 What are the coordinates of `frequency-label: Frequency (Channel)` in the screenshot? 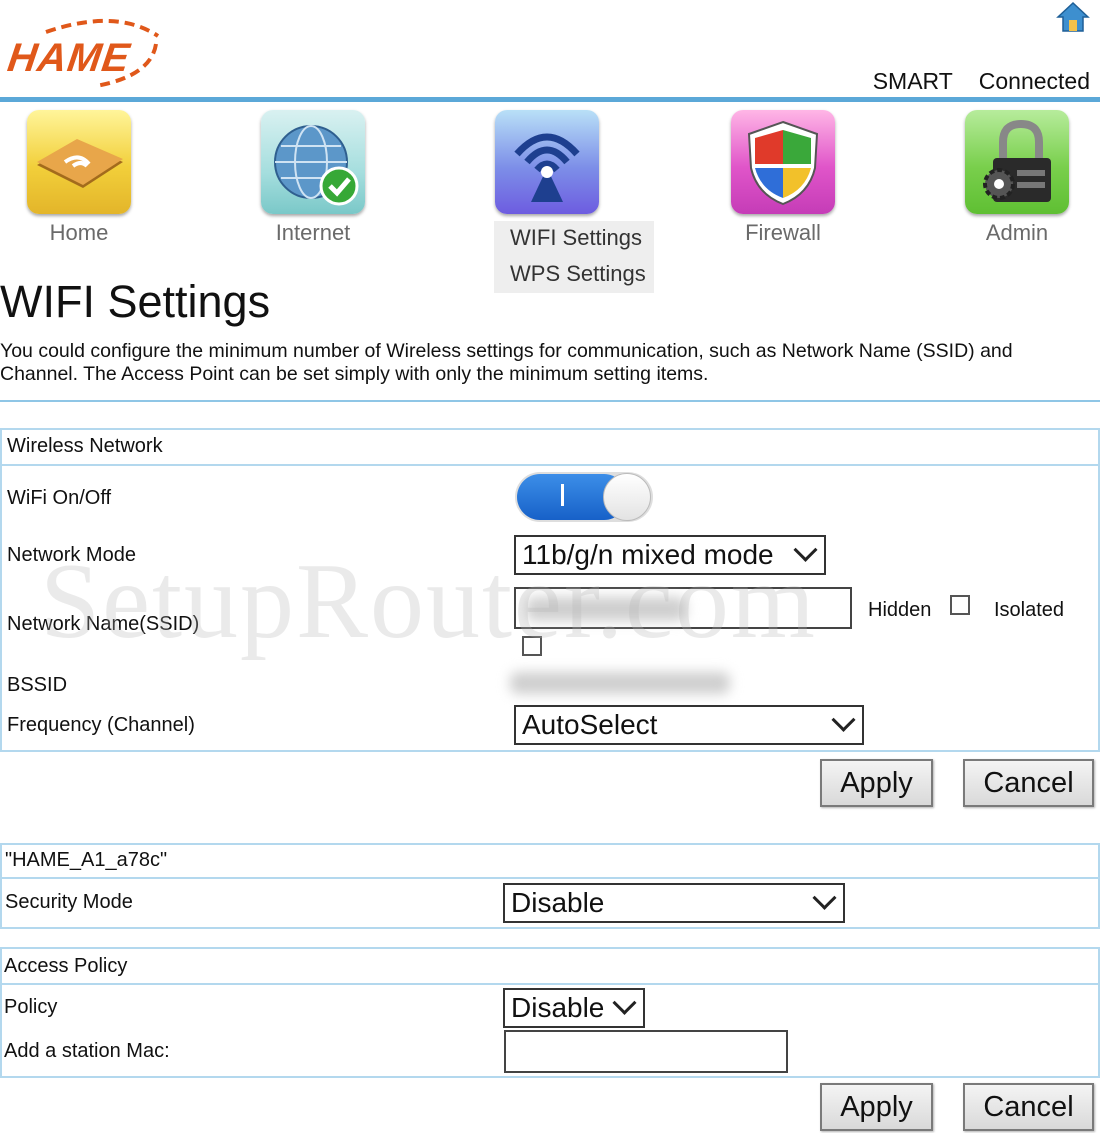 It's located at (101, 725).